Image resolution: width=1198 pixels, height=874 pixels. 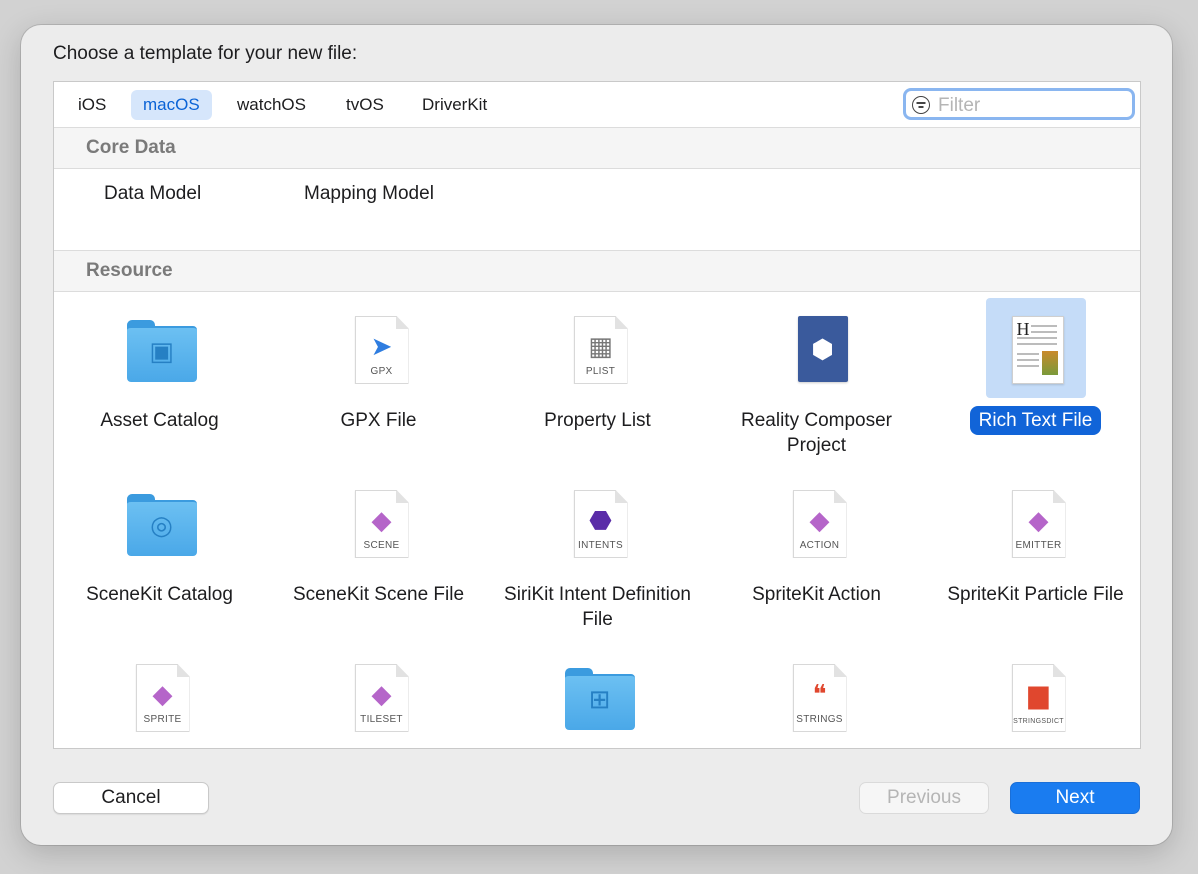 I want to click on template-reality-composer-project: ⬢ Reality Composer Project, so click(x=816, y=379).